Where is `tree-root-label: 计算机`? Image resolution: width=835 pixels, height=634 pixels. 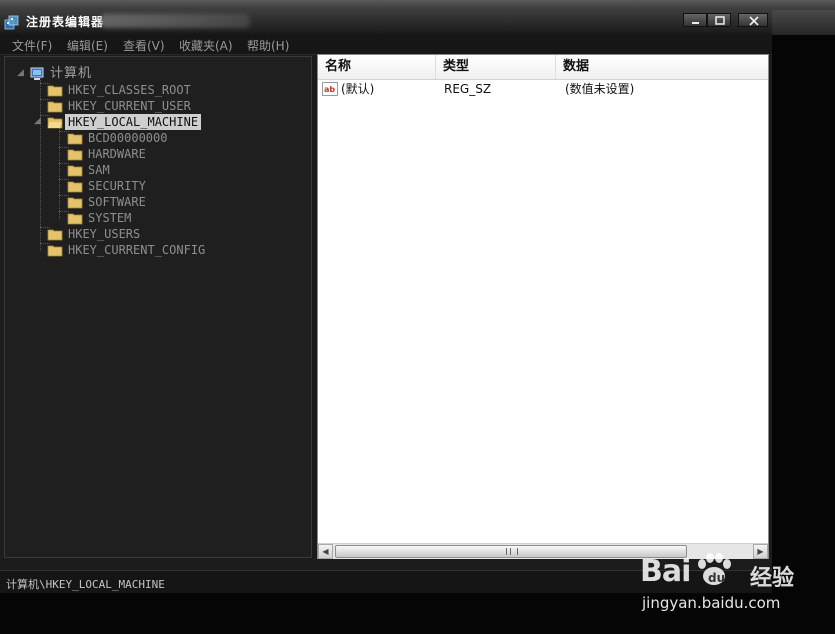
tree-root-label: 计算机 is located at coordinates (71, 73).